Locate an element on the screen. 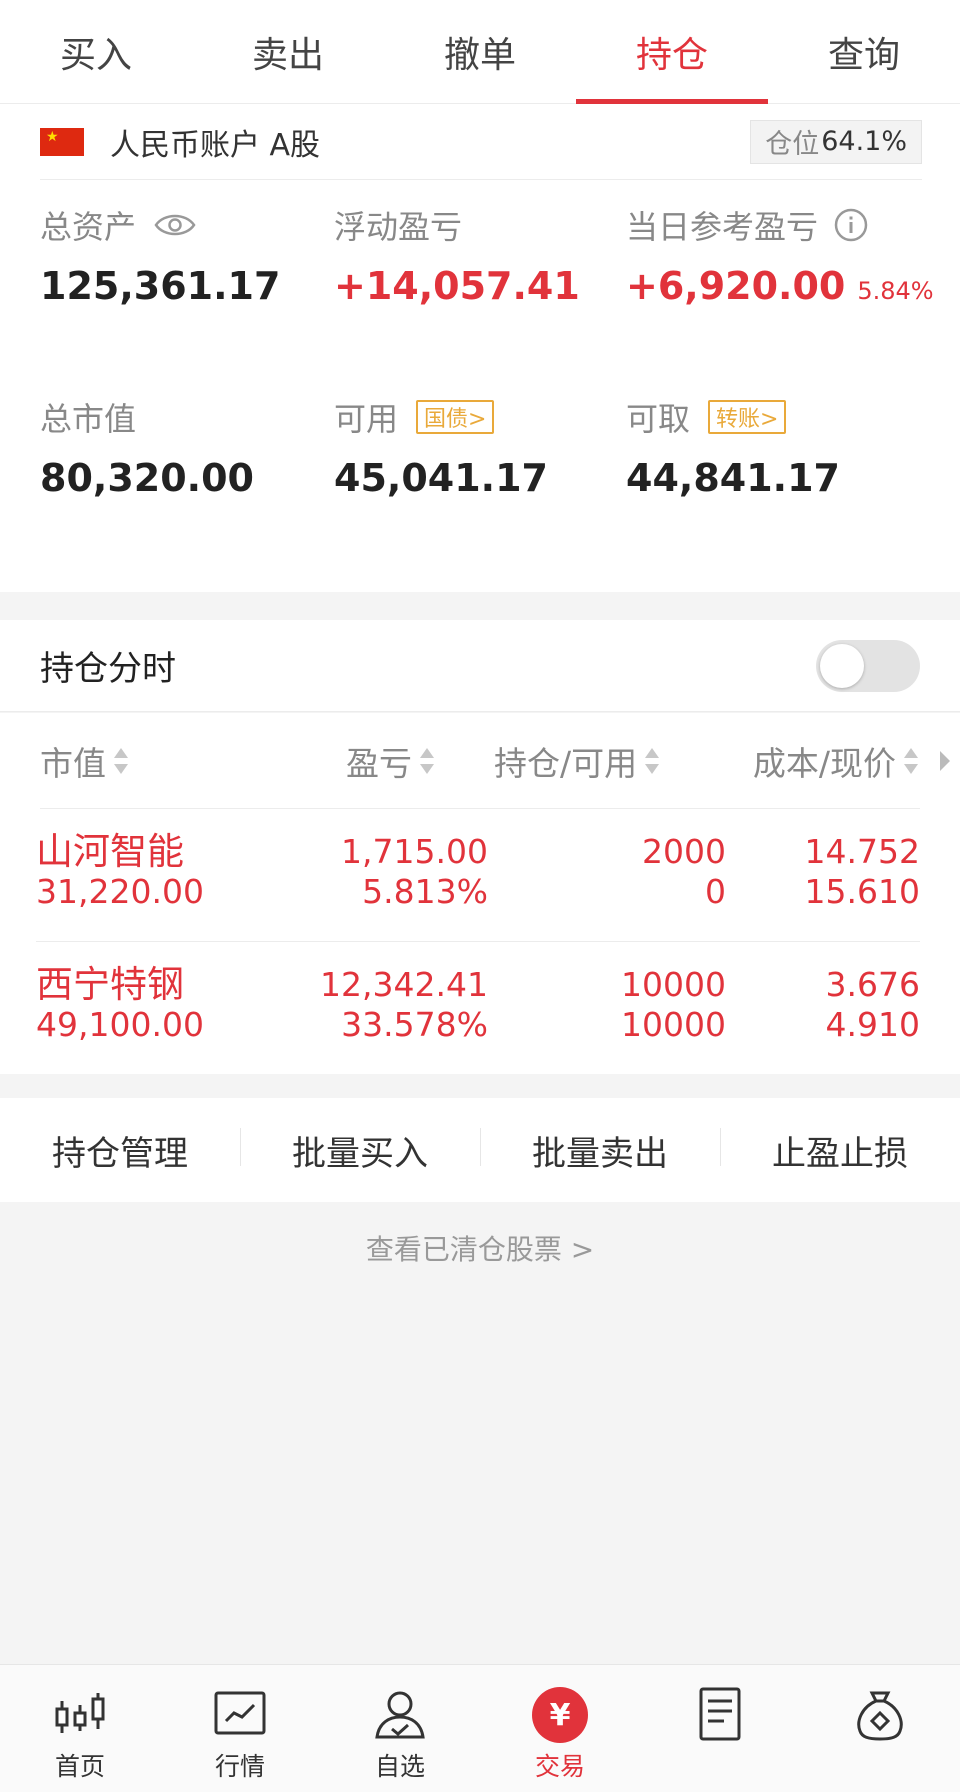  nav-home-label: 首页 is located at coordinates (79, 1766).